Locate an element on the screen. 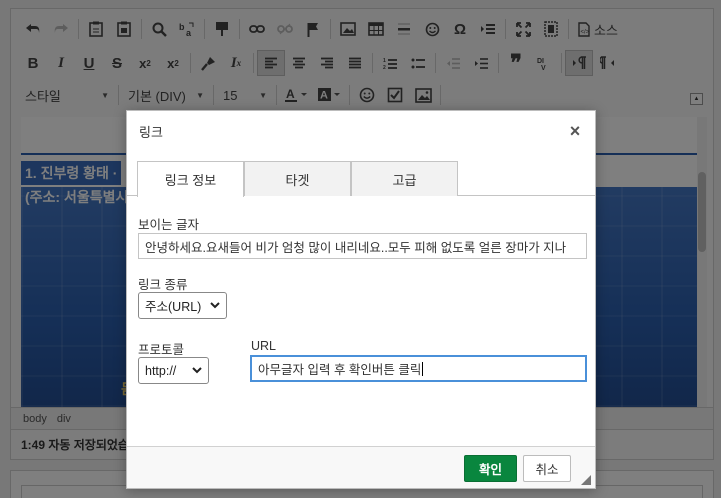 The width and height of the screenshot is (721, 498). dialog-title: 링크 is located at coordinates (151, 132).